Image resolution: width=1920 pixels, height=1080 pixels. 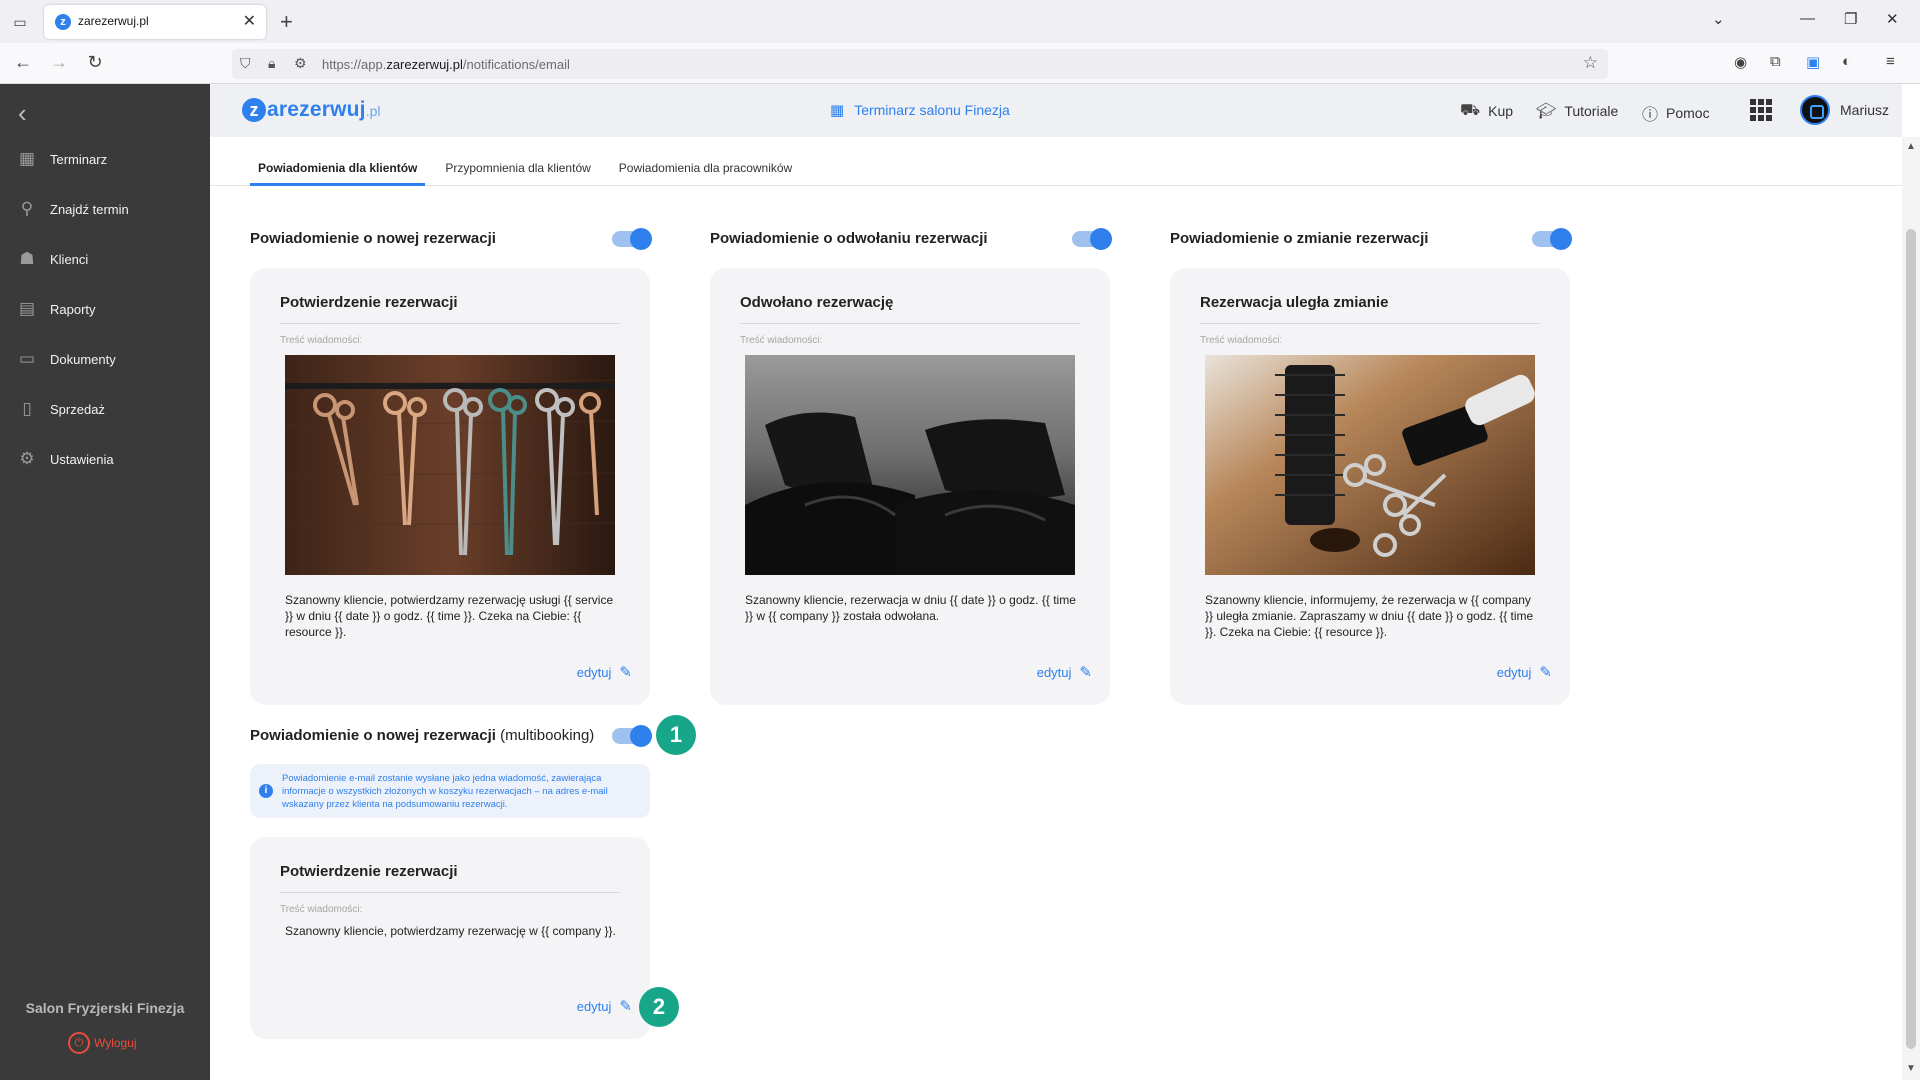 I want to click on help-label: Pomoc, so click(x=1688, y=113).